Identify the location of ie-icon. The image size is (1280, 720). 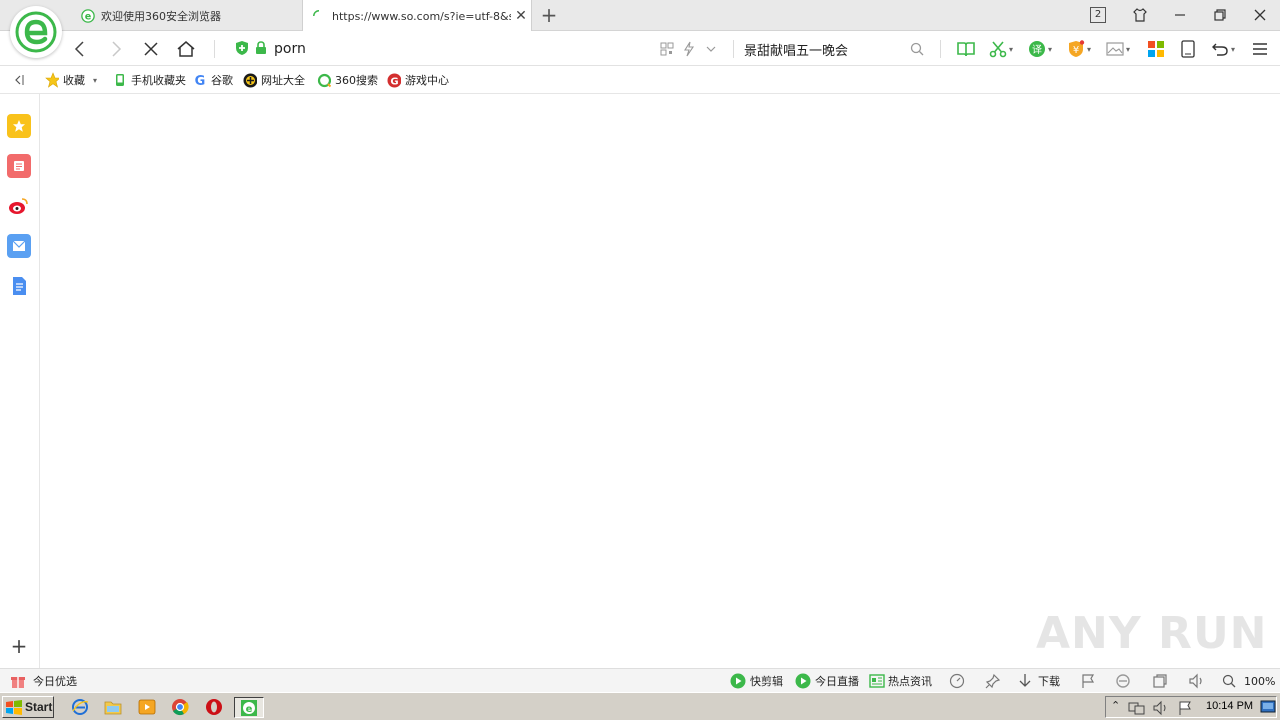
(80, 707).